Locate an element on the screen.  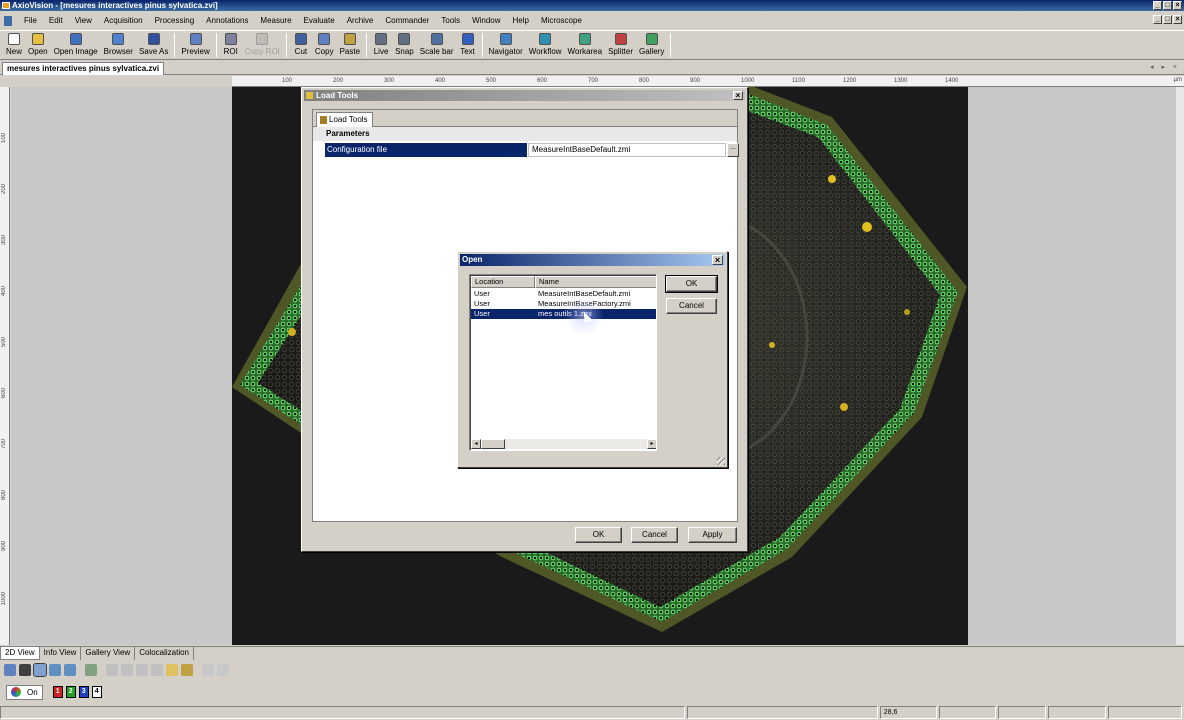
load-tools-titlebar: Load Tools × is located at coordinates (524, 95).